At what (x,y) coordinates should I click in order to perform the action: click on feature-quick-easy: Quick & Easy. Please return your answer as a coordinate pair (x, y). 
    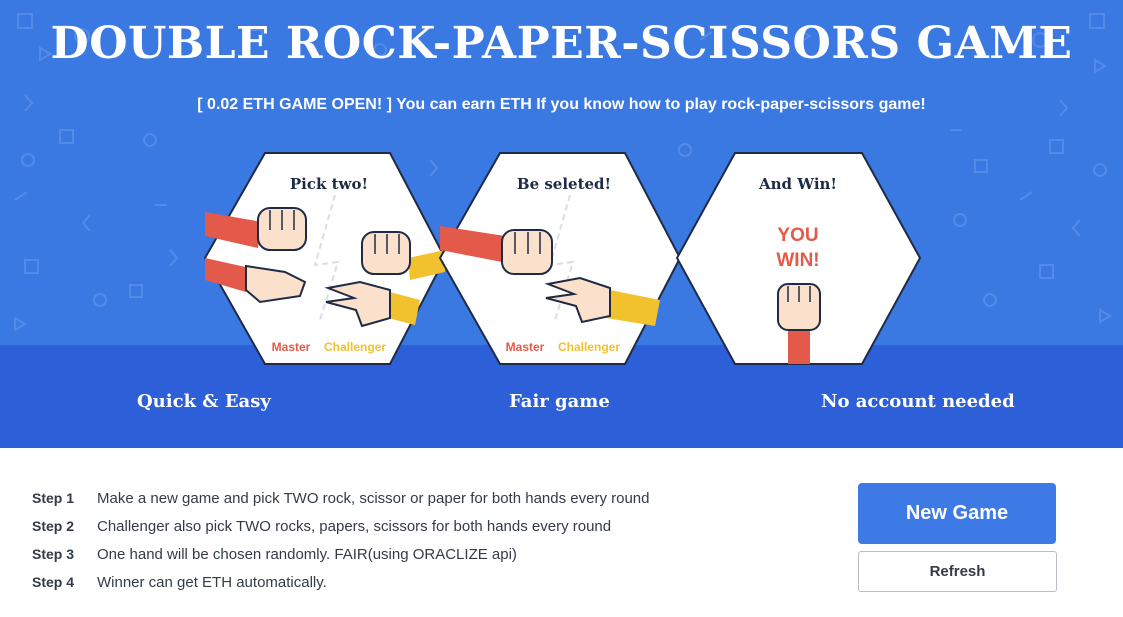
    Looking at the image, I should click on (204, 401).